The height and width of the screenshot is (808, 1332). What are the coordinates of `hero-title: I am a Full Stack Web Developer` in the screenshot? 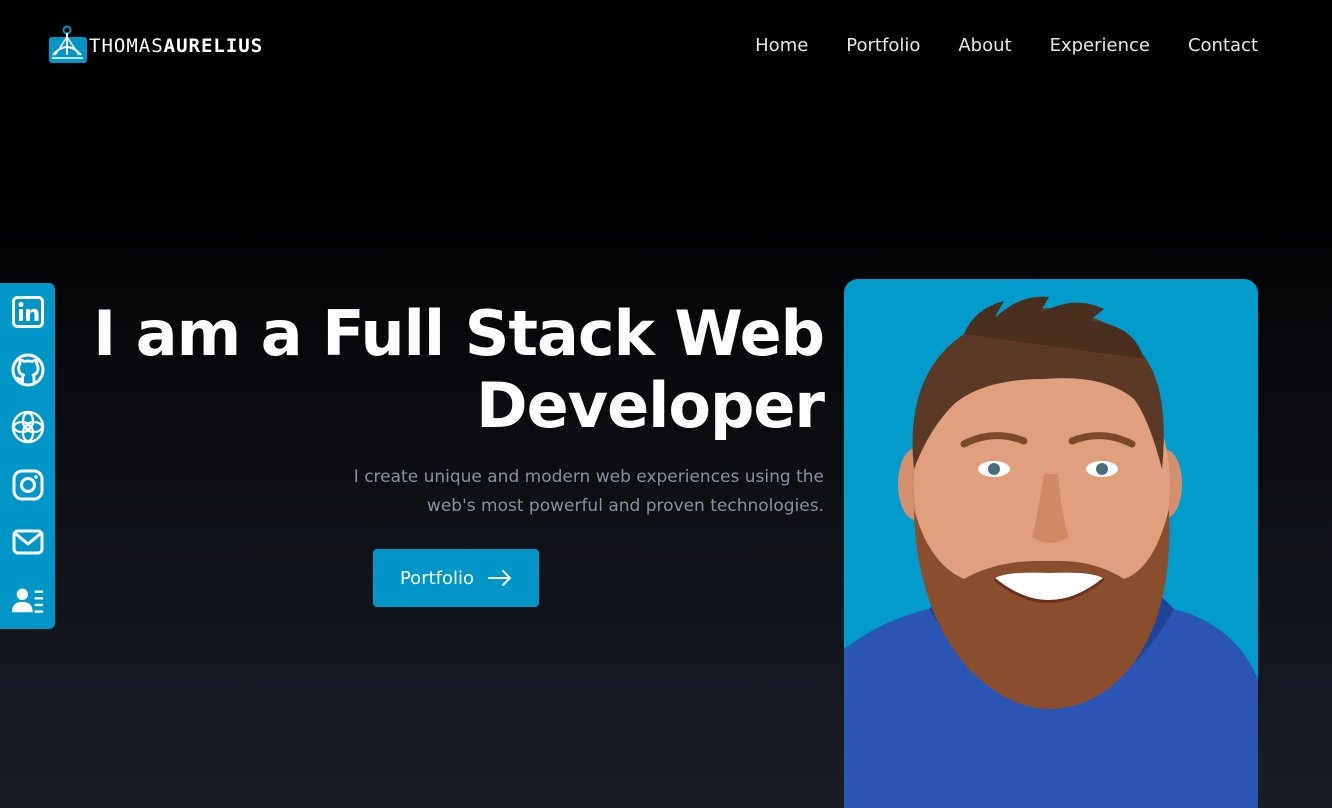 It's located at (444, 369).